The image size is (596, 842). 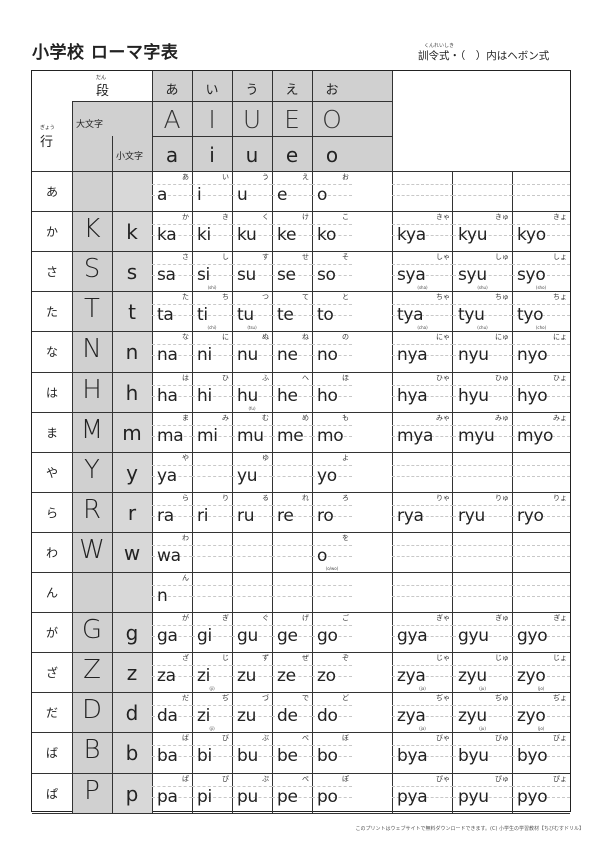 What do you see at coordinates (482, 231) in the screenshot?
I see `romaji-cell: きゅ kyu` at bounding box center [482, 231].